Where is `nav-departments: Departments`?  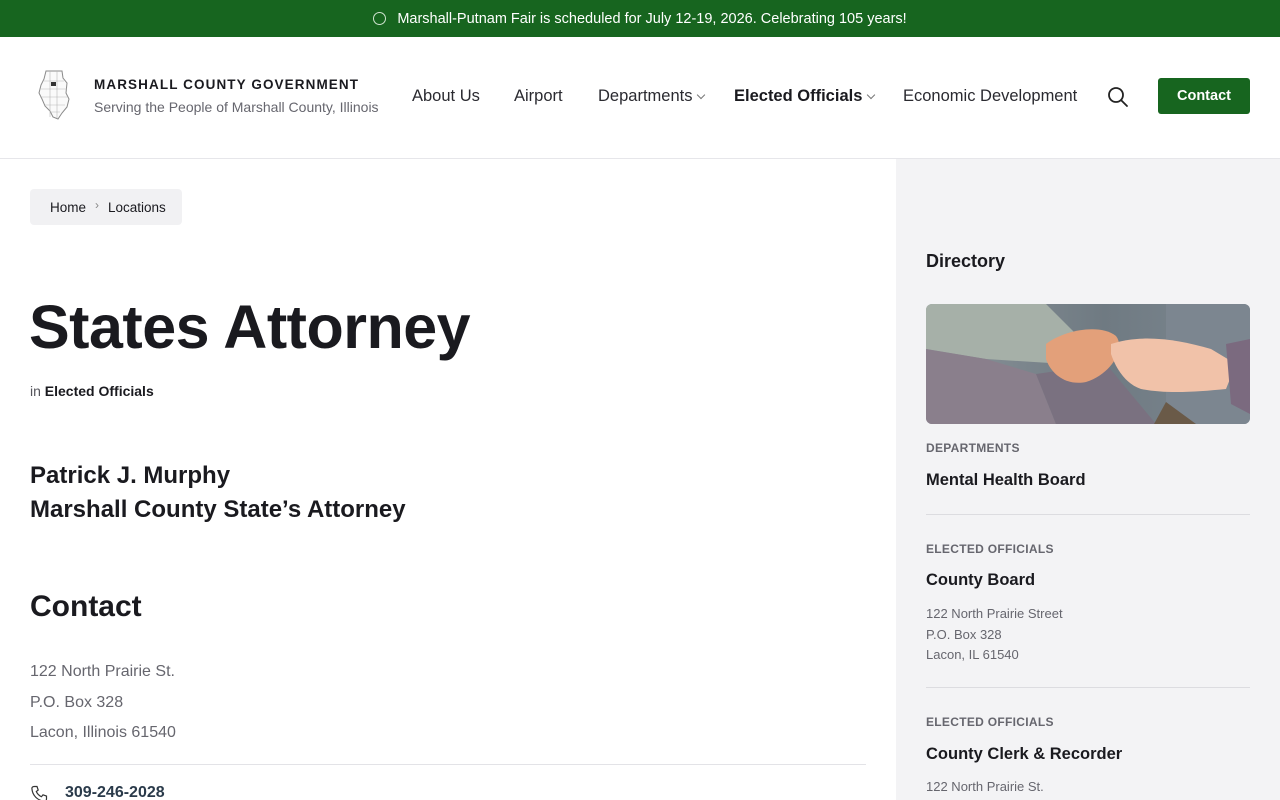
nav-departments: Departments is located at coordinates (652, 96).